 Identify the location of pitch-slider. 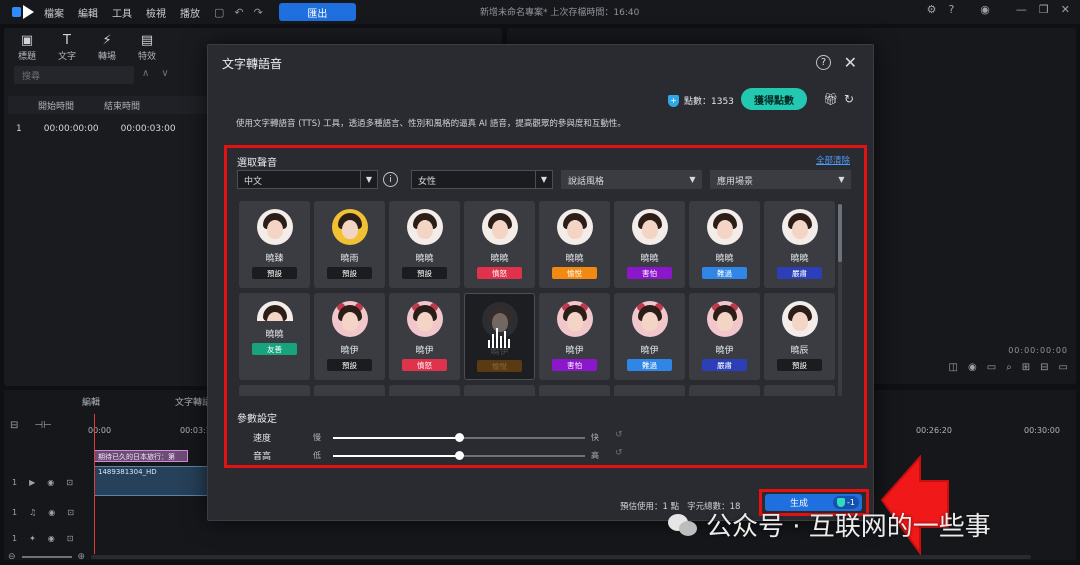
(459, 455).